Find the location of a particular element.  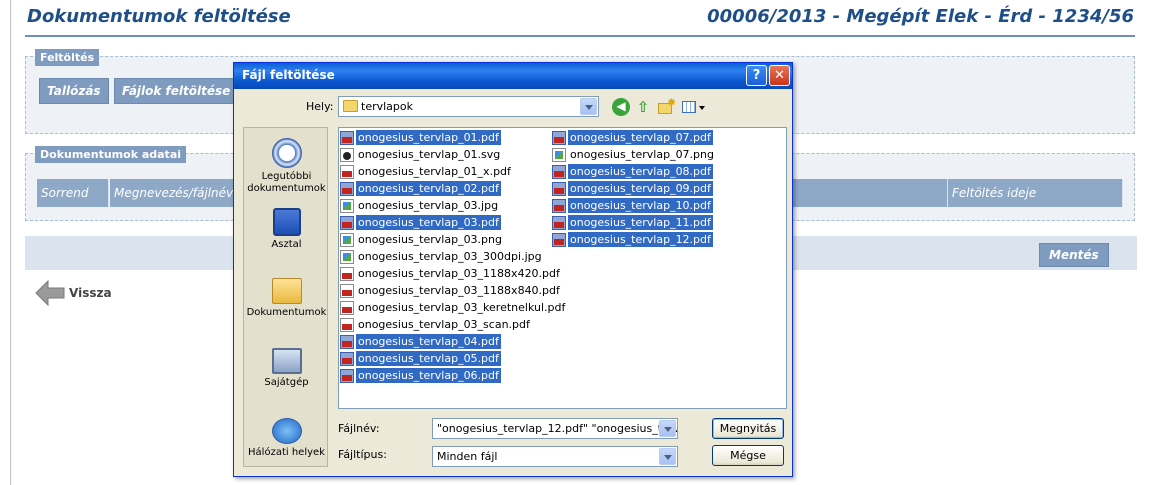

back-link: Vissza is located at coordinates (73, 293).